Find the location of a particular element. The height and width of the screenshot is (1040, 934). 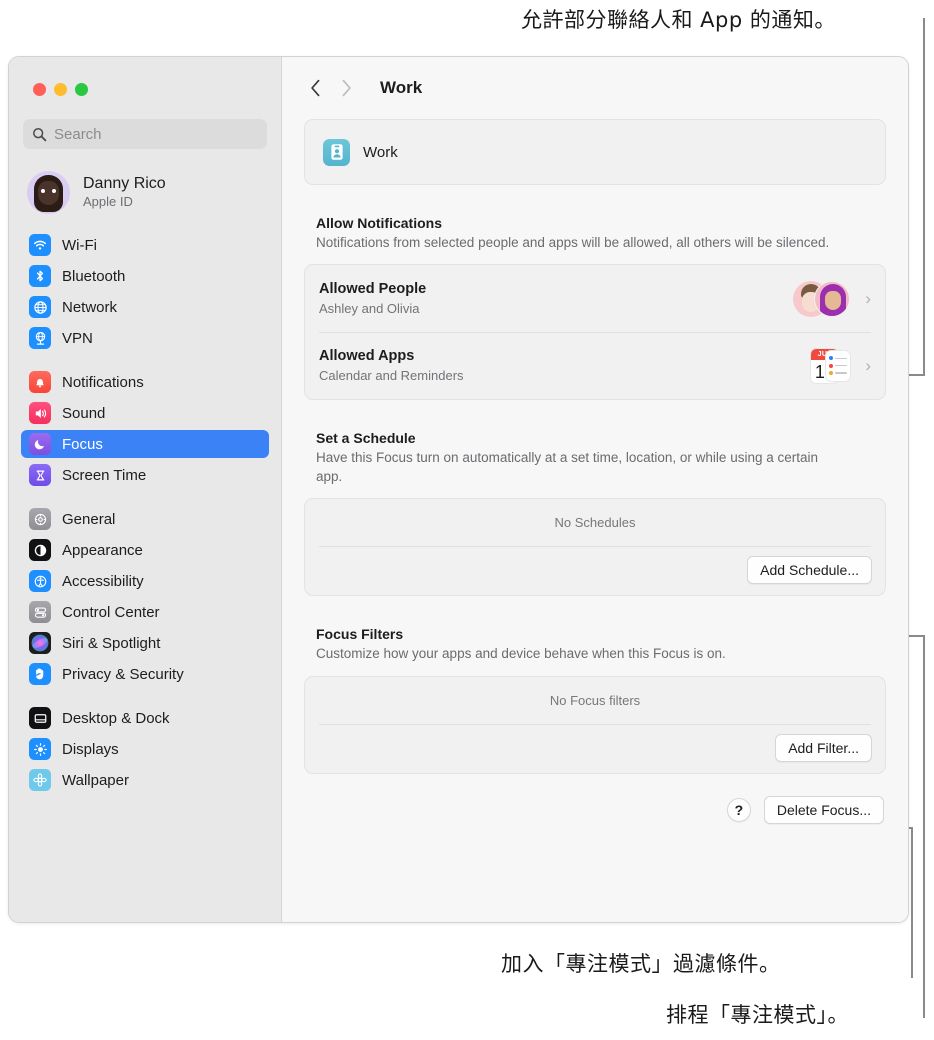

accessibility-icon is located at coordinates (40, 581).